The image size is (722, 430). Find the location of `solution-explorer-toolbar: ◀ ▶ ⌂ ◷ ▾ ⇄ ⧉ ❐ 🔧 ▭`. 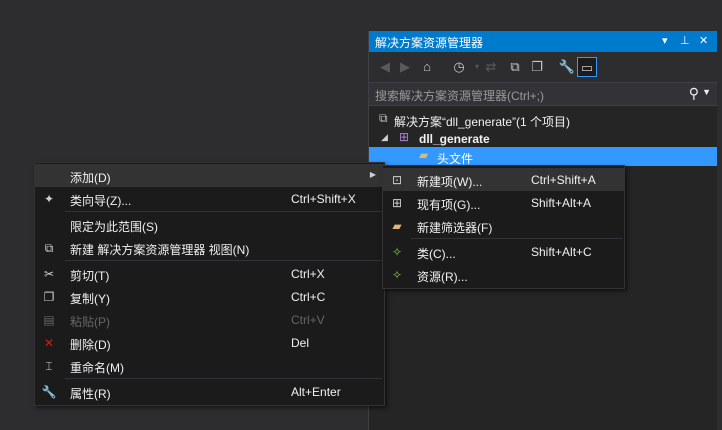

solution-explorer-toolbar: ◀ ▶ ⌂ ◷ ▾ ⇄ ⧉ ❐ 🔧 ▭ is located at coordinates (543, 67).